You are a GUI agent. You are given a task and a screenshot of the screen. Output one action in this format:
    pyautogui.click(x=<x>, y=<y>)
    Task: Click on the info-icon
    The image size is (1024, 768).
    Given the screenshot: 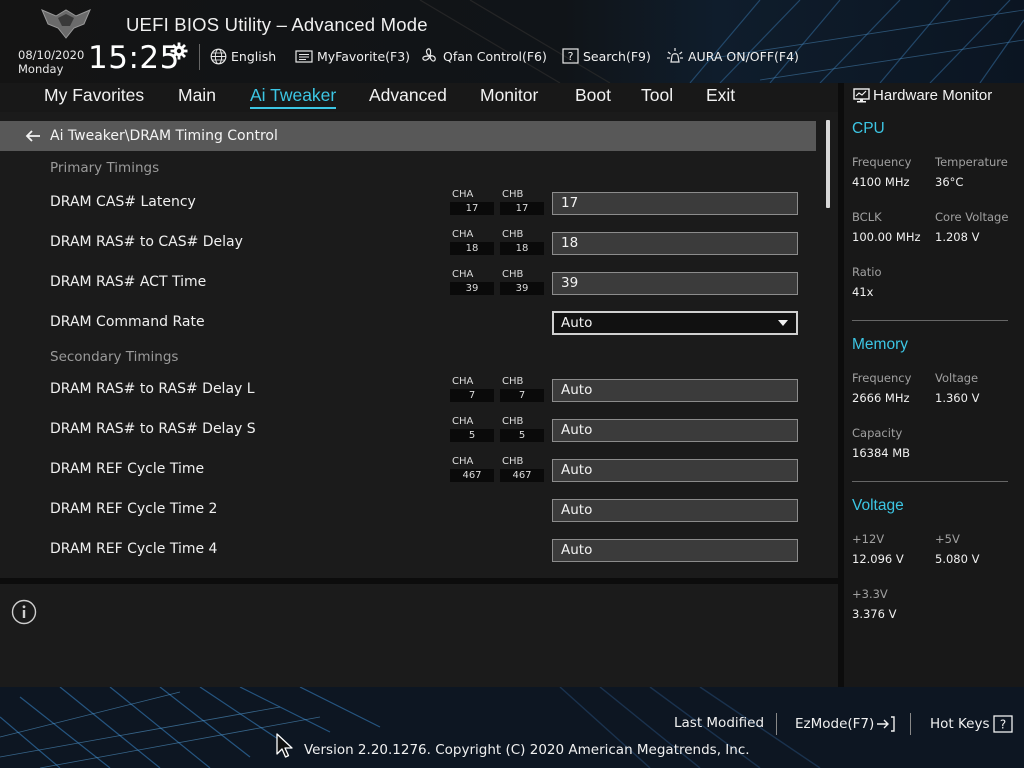 What is the action you would take?
    pyautogui.click(x=24, y=612)
    